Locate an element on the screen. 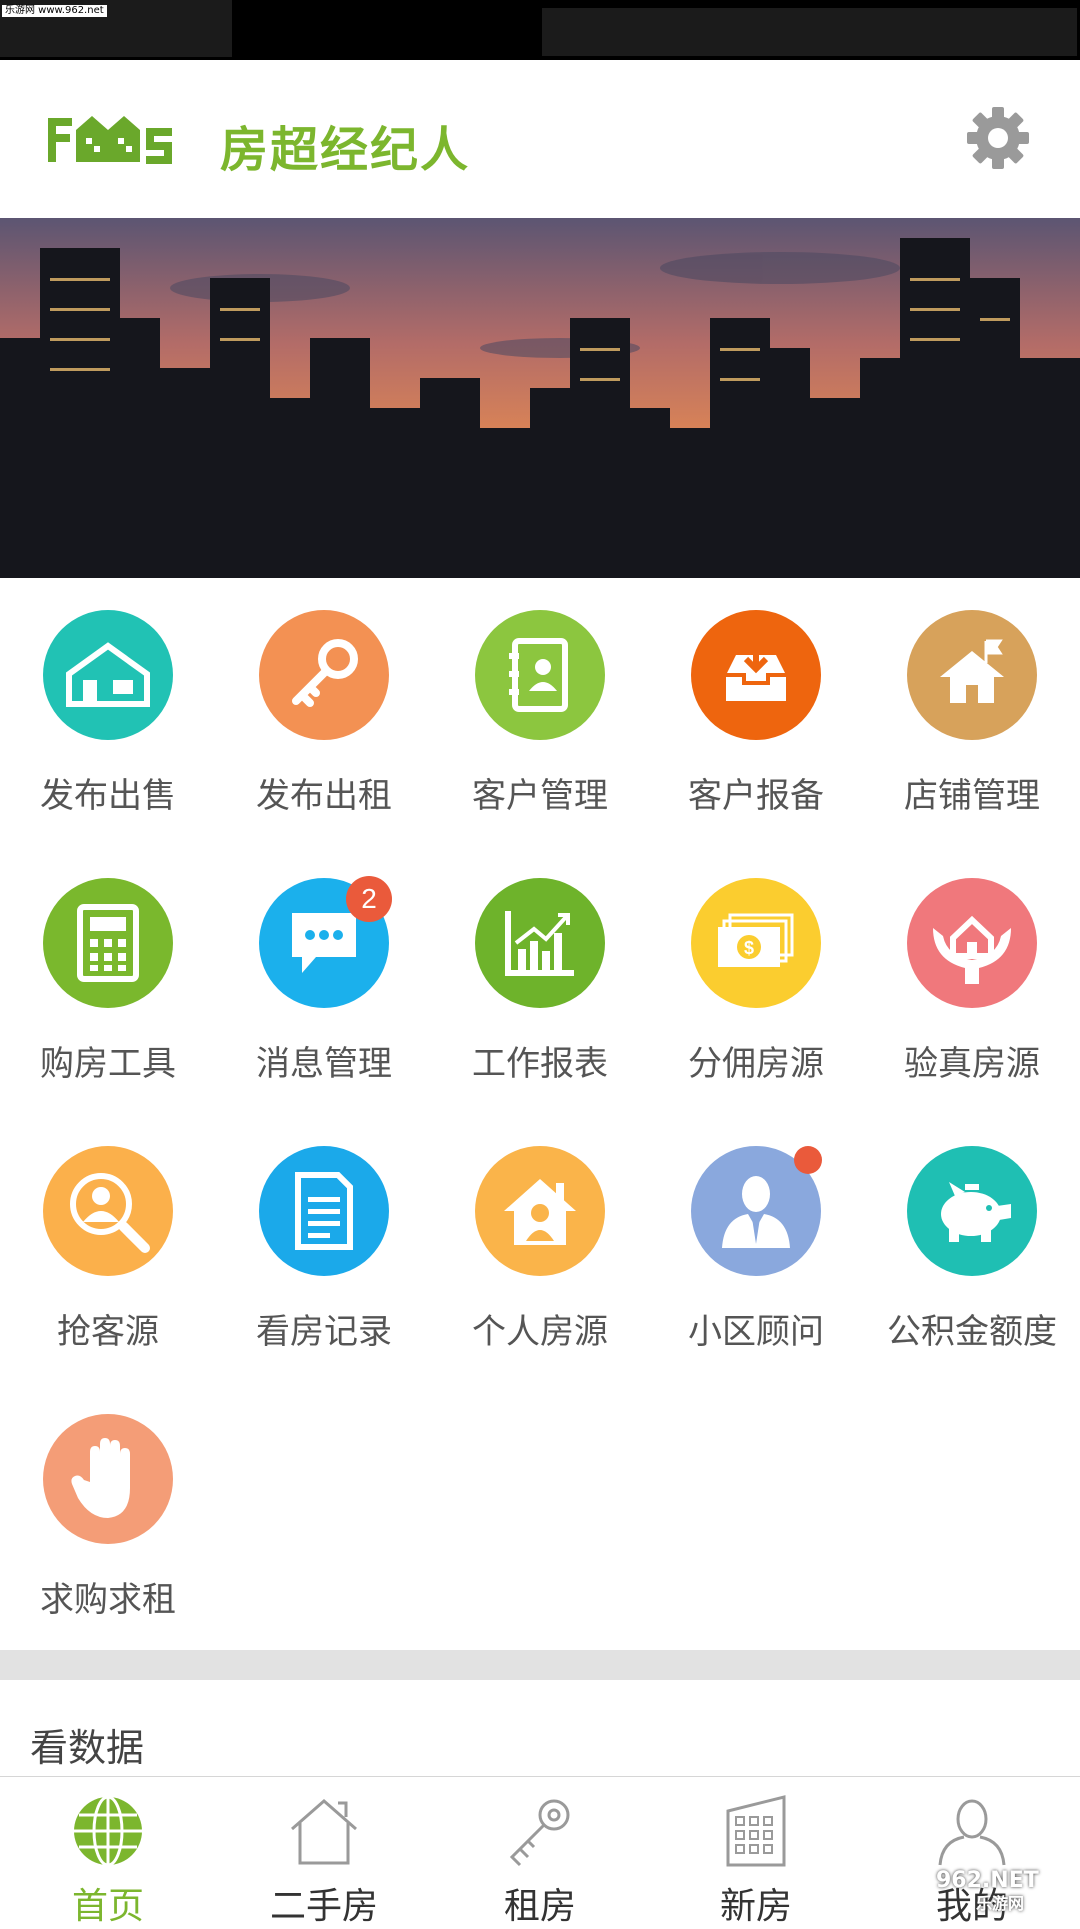  grid-item-customer-report: 客户报备 is located at coordinates (756, 712).